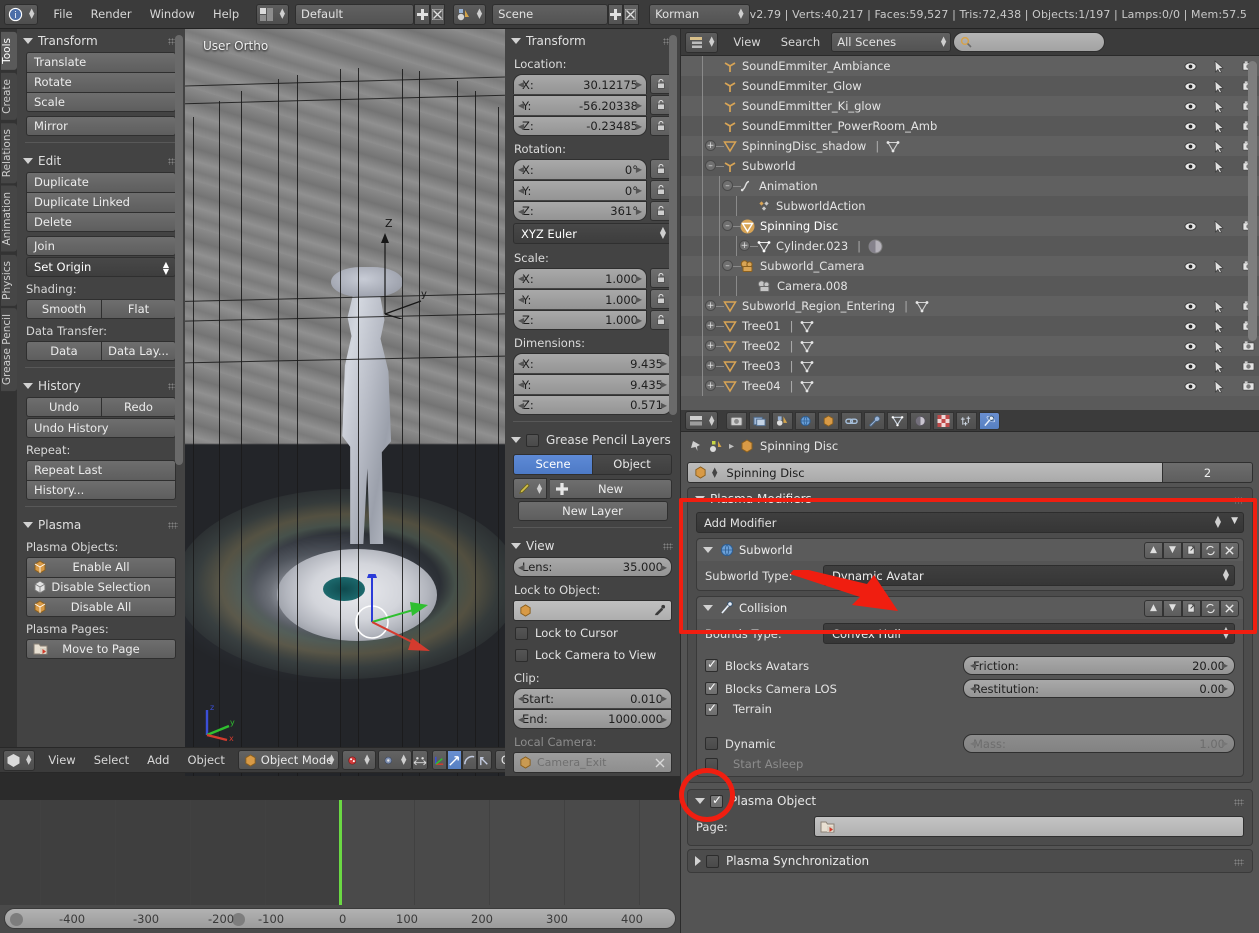 This screenshot has height=933, width=1259. What do you see at coordinates (205, 760) in the screenshot?
I see `viewport-menu-object: Object` at bounding box center [205, 760].